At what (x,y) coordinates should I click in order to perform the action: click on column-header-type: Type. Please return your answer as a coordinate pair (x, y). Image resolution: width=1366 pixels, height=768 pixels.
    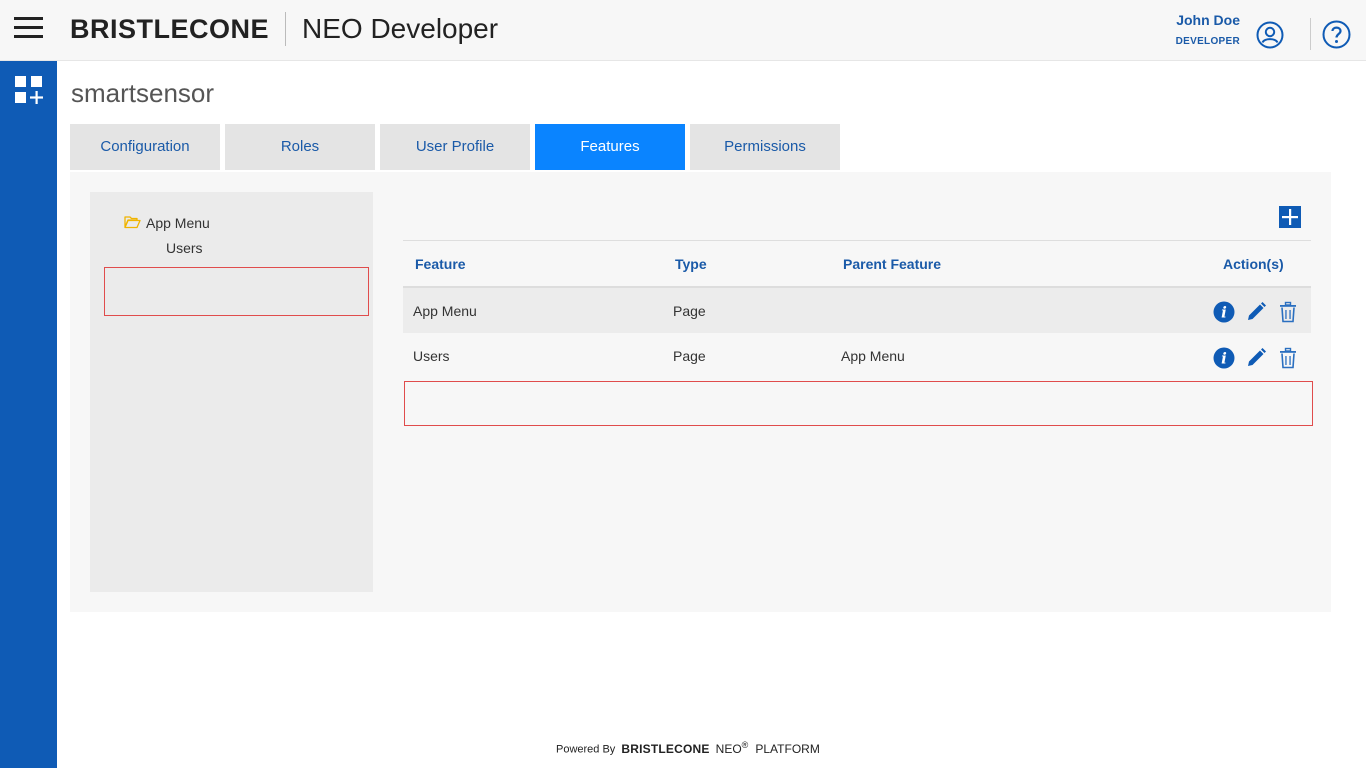
    Looking at the image, I should click on (691, 264).